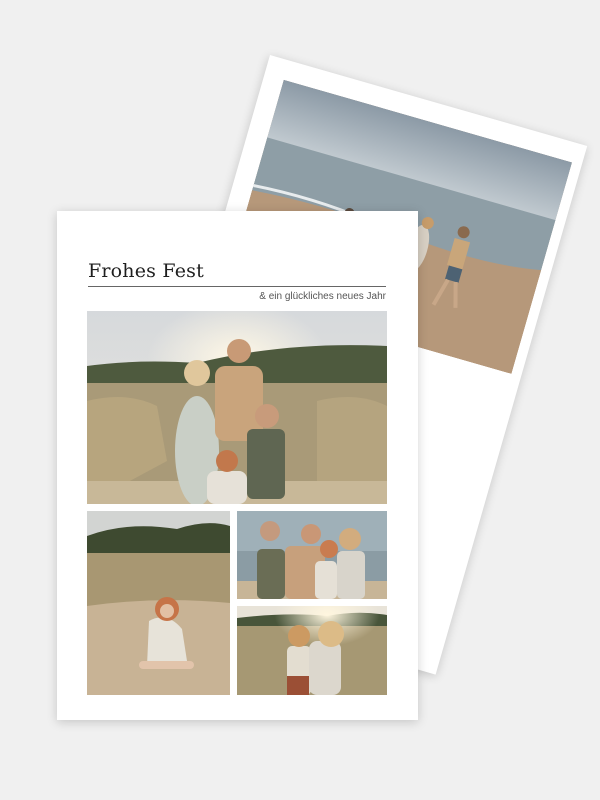 This screenshot has height=800, width=600. Describe the element at coordinates (312, 650) in the screenshot. I see `mother-daughter-photo` at that location.